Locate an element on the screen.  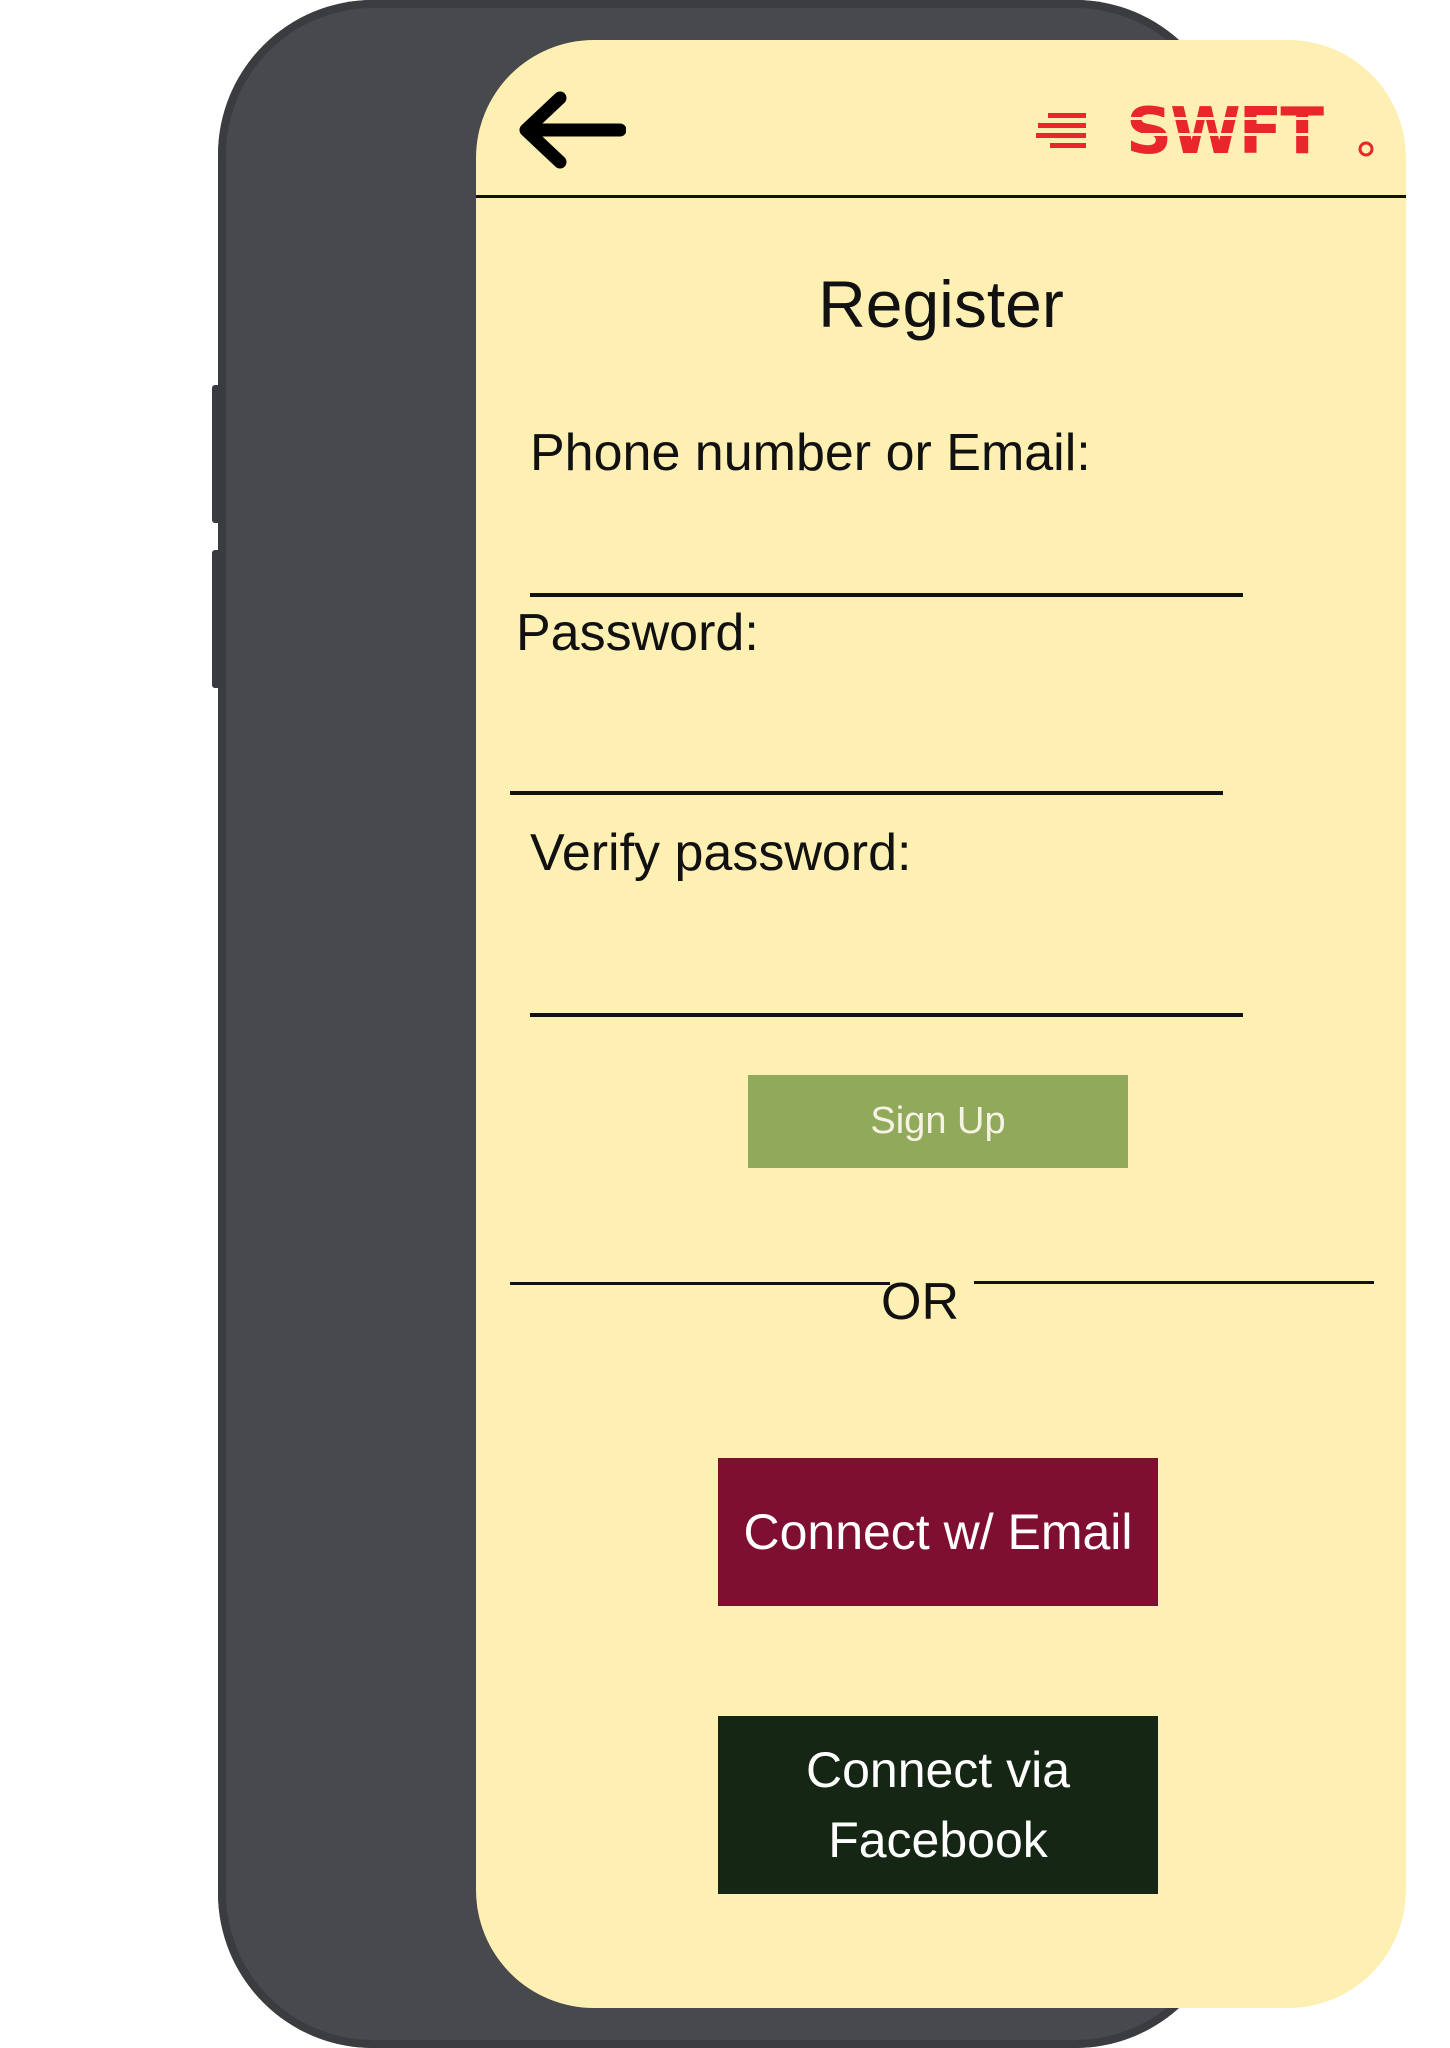
or-divider-right is located at coordinates (1174, 1282).